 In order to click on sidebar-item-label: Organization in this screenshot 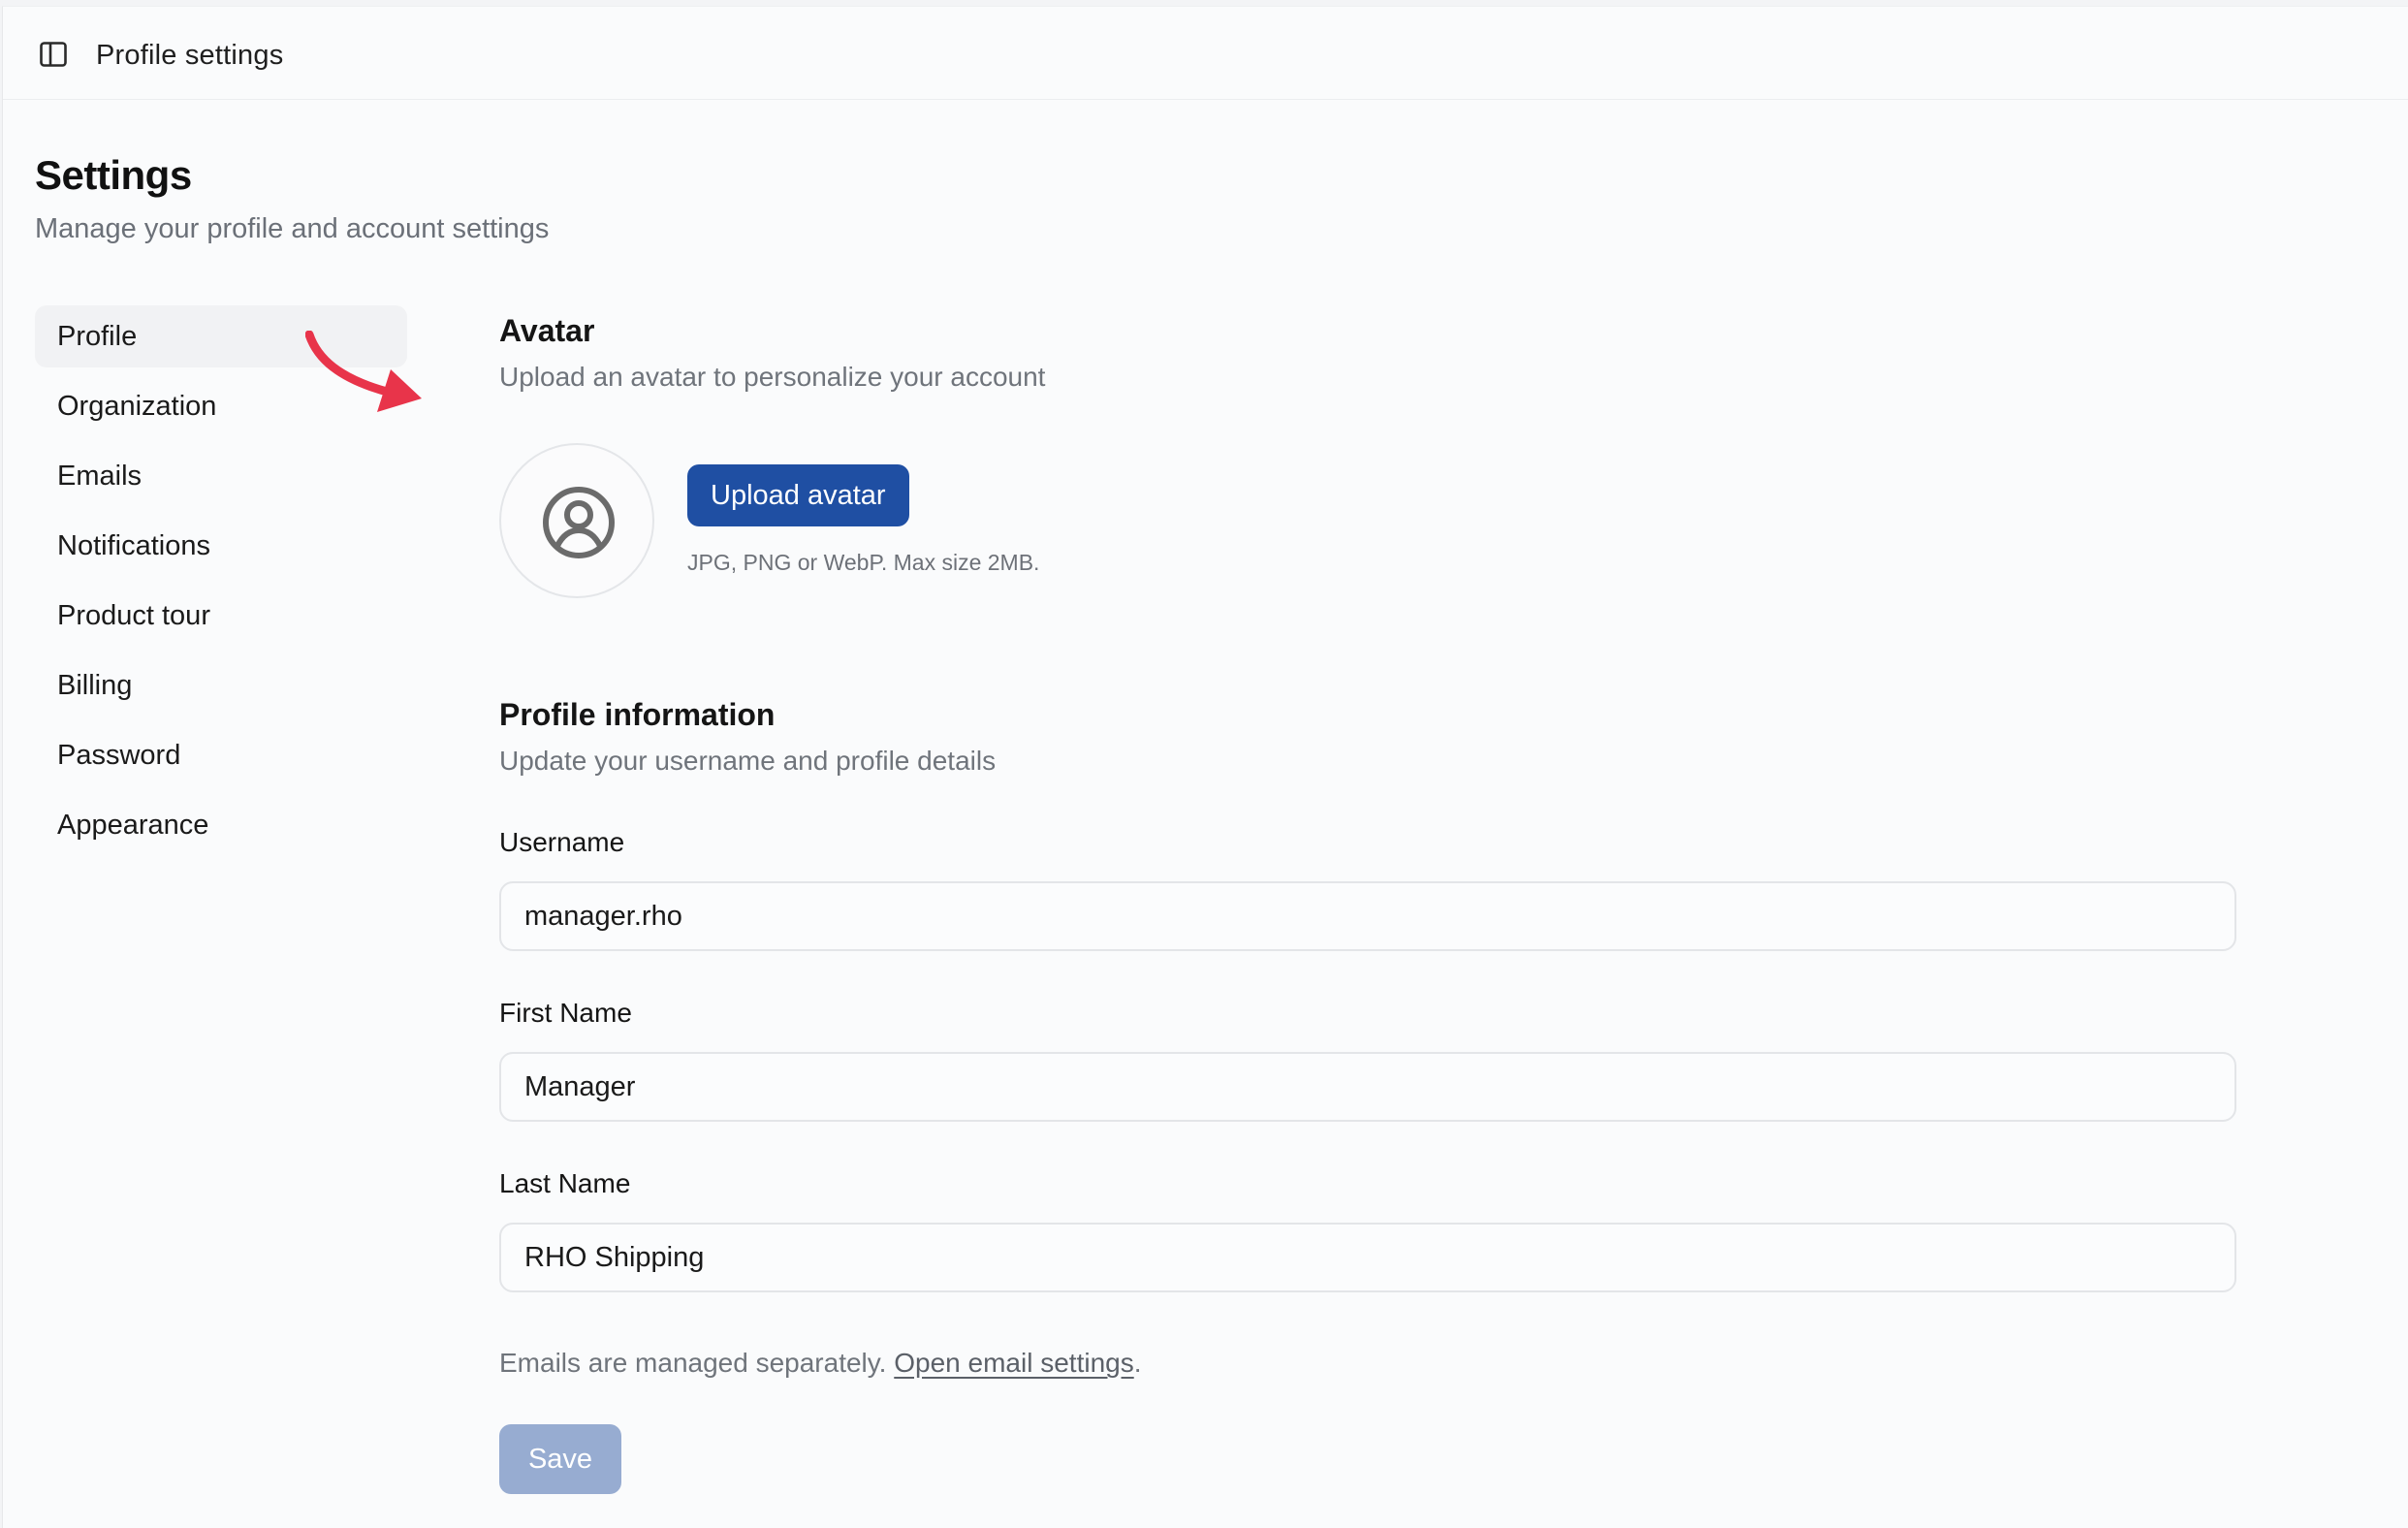, I will do `click(137, 406)`.